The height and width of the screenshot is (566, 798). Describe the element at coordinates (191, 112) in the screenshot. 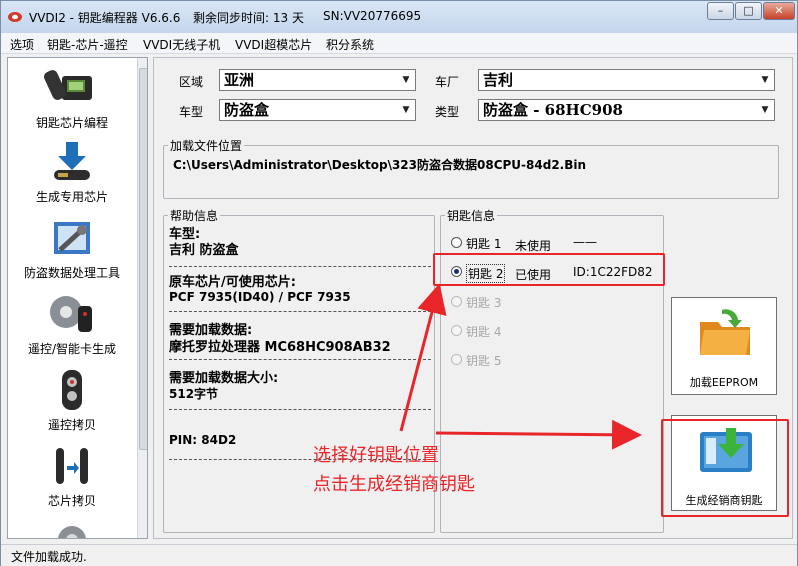

I see `model-label: 车型` at that location.